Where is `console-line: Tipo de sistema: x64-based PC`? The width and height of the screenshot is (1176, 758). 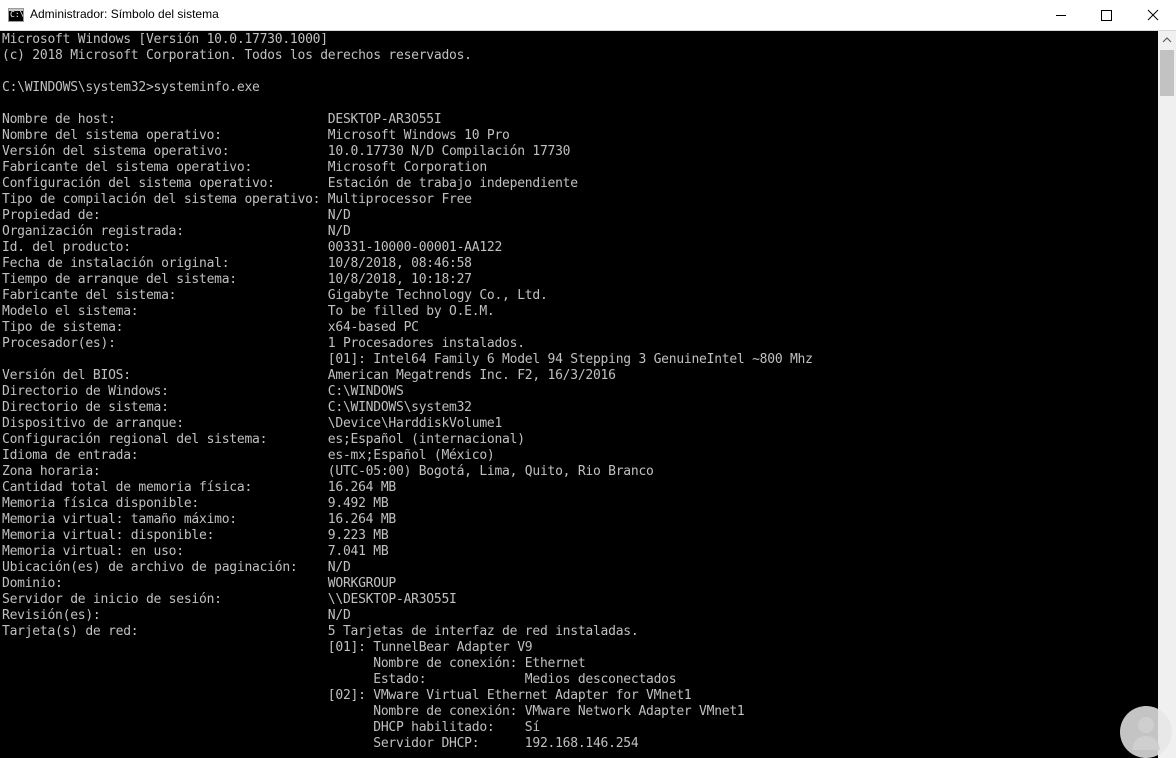 console-line: Tipo de sistema: x64-based PC is located at coordinates (210, 327).